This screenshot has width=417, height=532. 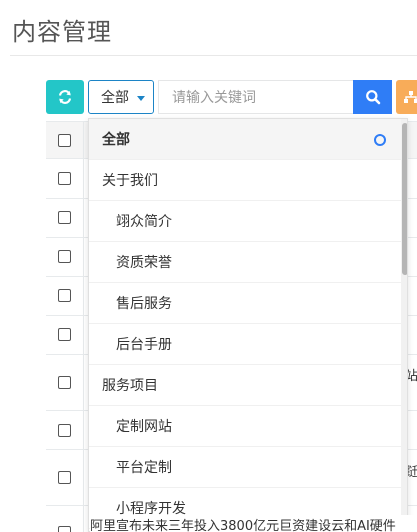 What do you see at coordinates (213, 55) in the screenshot?
I see `title-divider` at bounding box center [213, 55].